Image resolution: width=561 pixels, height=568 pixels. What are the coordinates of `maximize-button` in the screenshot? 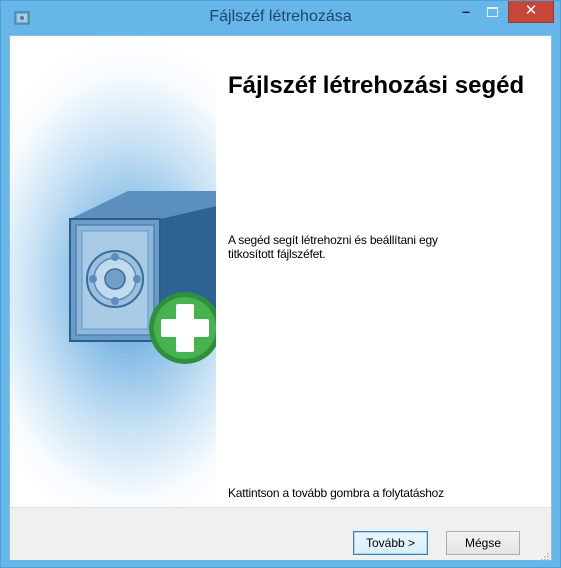 It's located at (492, 12).